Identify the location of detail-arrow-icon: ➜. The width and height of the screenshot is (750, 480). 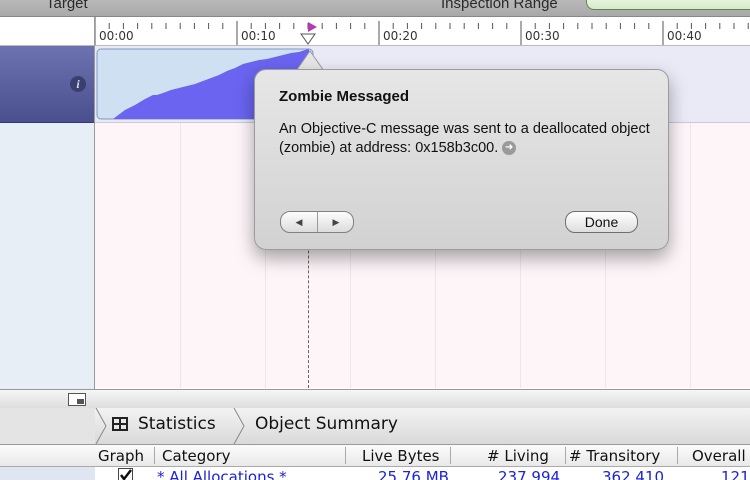
(509, 148).